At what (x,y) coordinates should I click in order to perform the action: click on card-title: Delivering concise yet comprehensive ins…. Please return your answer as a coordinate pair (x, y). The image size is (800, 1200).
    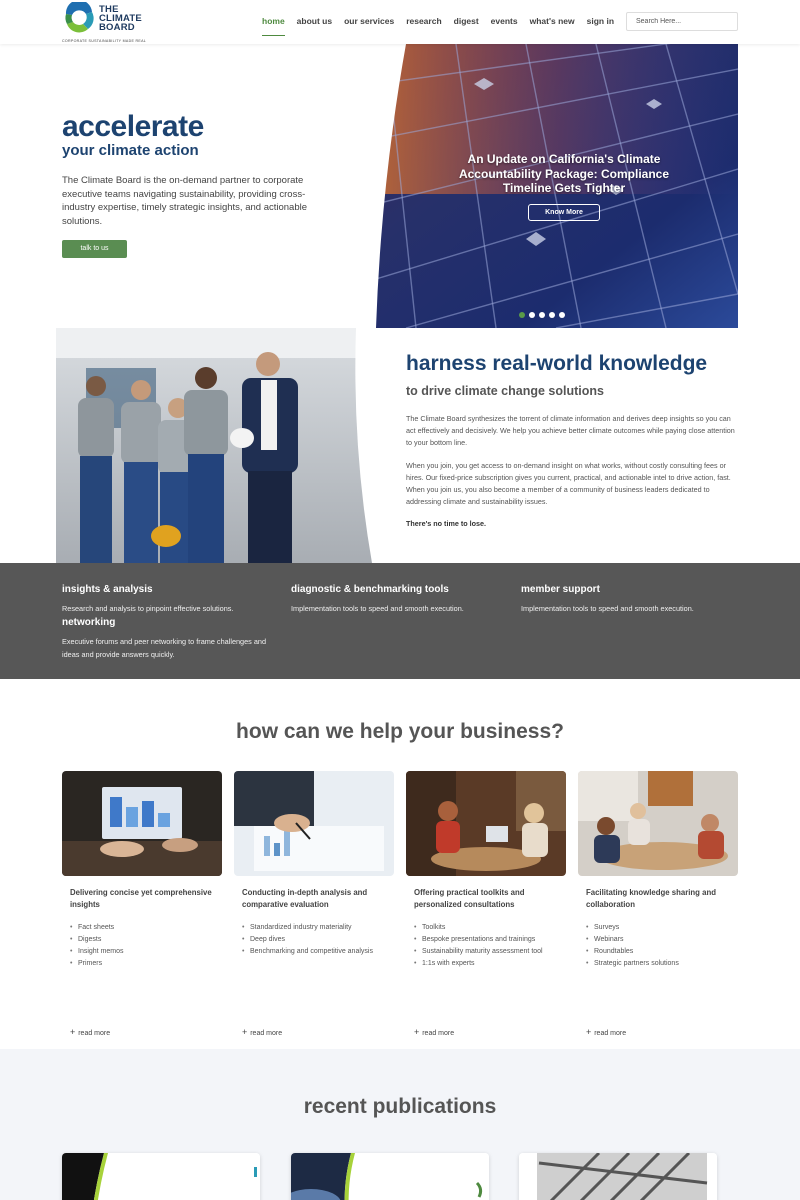
    Looking at the image, I should click on (141, 898).